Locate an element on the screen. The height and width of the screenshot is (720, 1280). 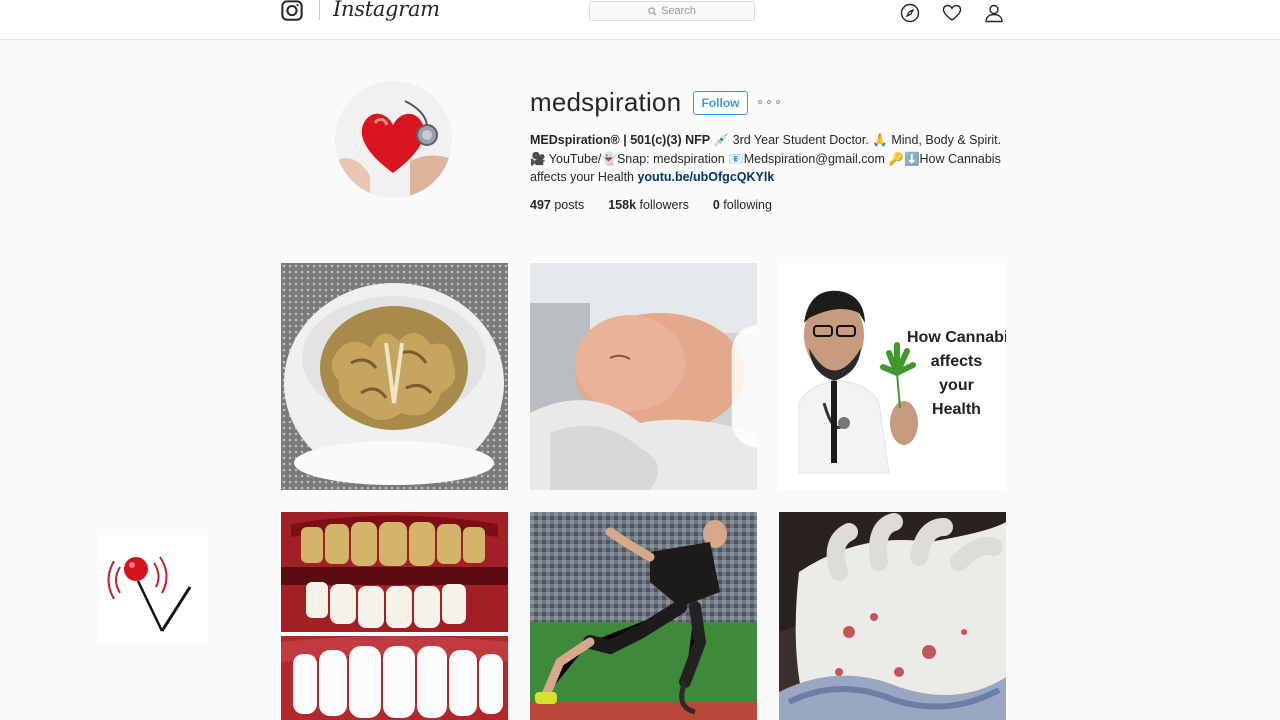
follow-button: Follow is located at coordinates (720, 103).